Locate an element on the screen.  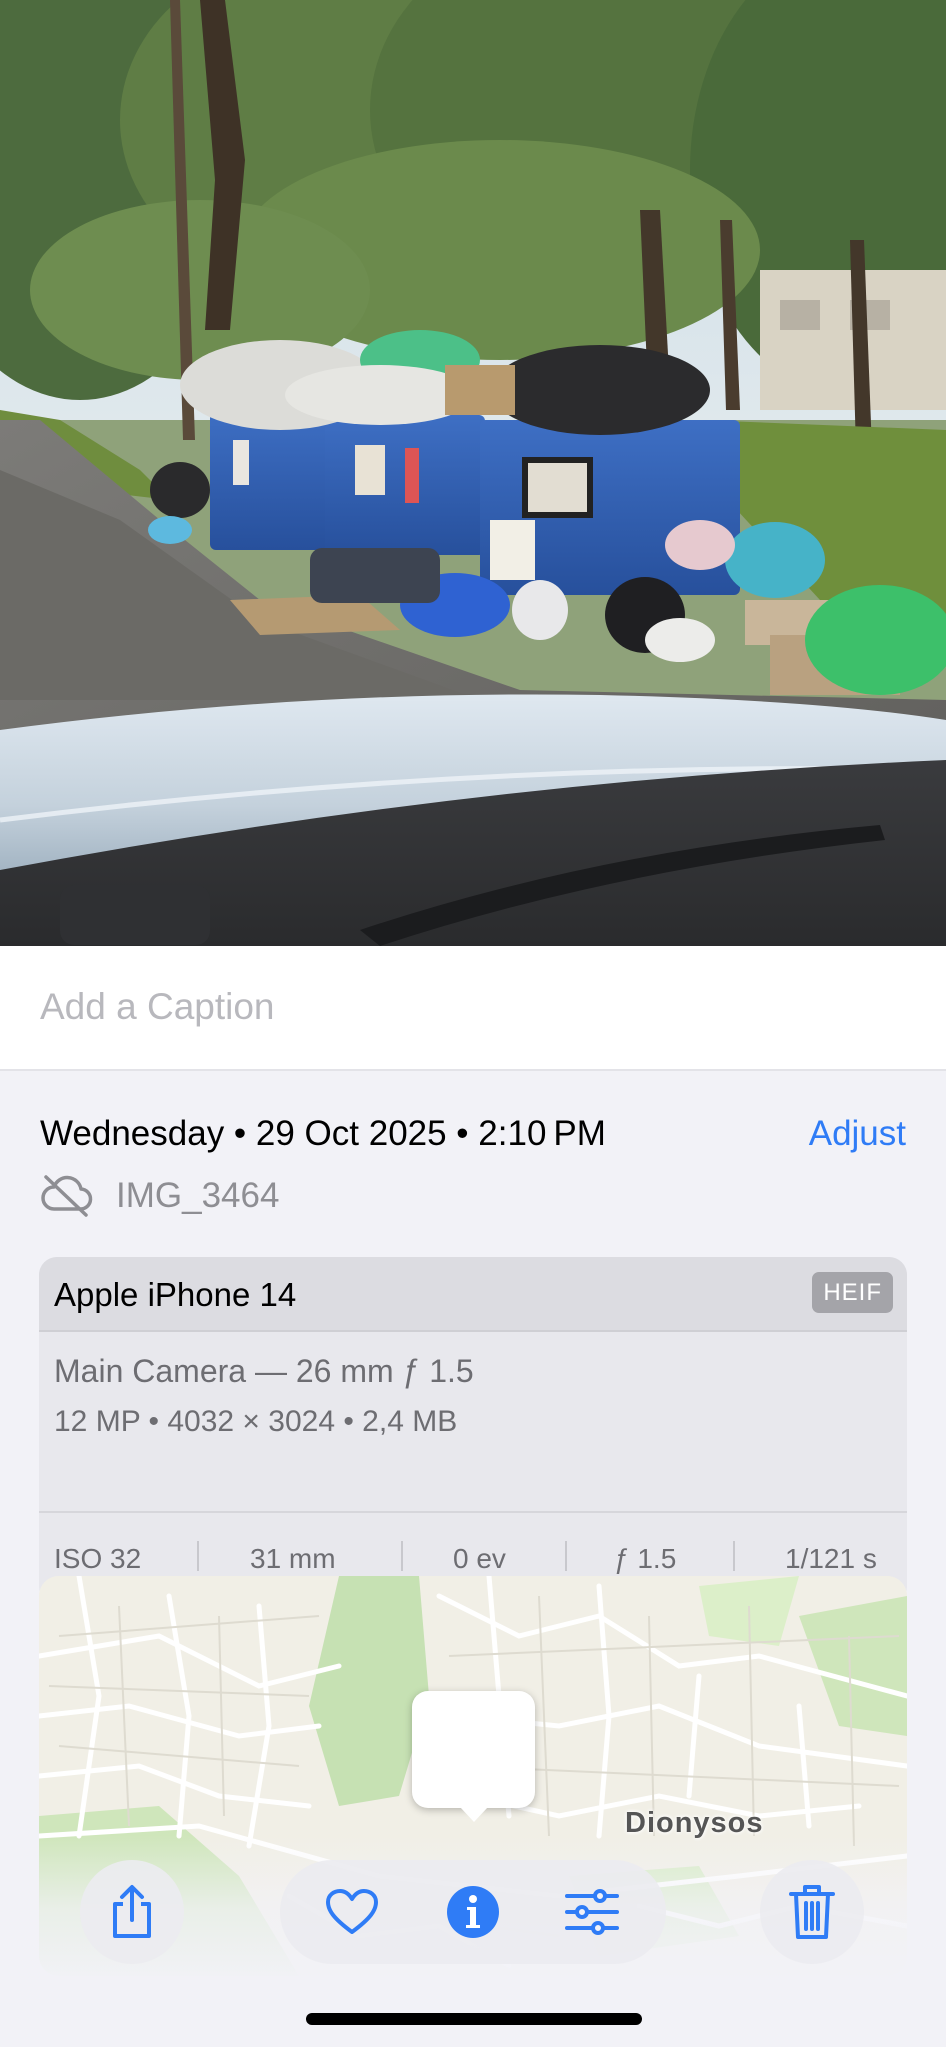
trash-icon is located at coordinates (812, 1912).